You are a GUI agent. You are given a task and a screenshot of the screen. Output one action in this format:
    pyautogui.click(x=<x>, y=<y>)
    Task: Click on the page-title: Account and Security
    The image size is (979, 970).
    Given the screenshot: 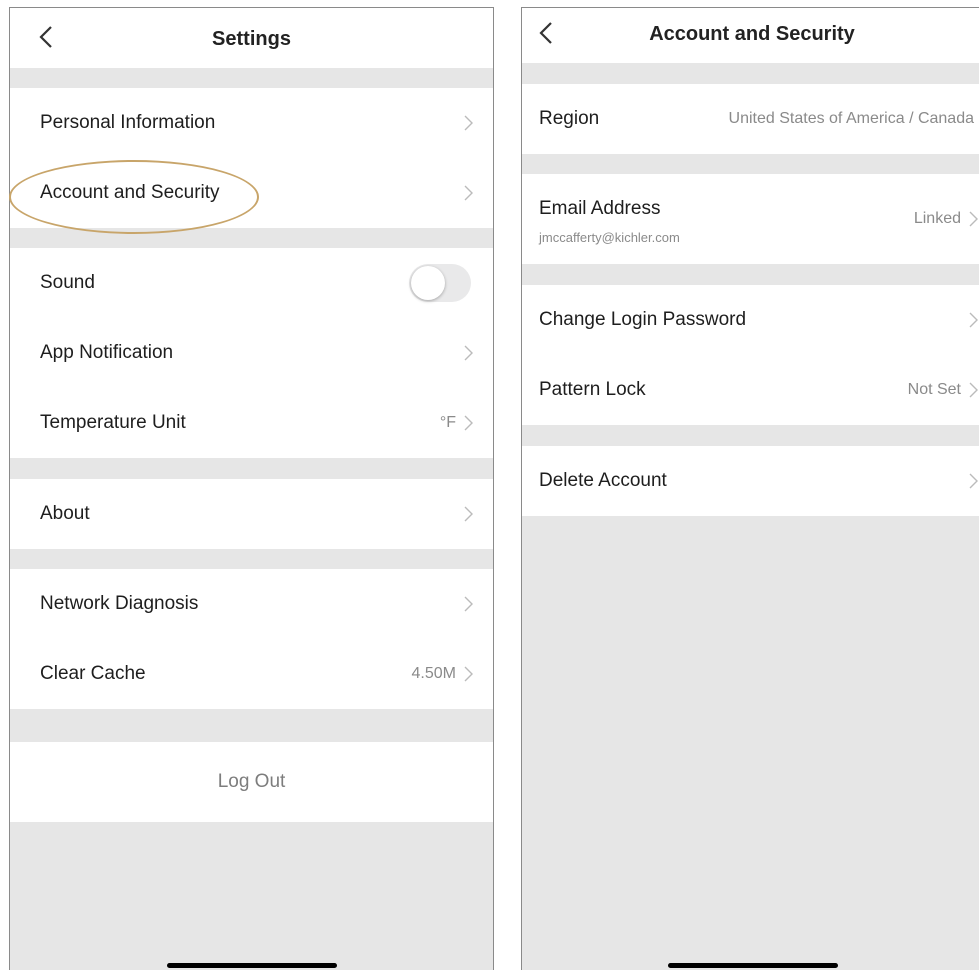 What is the action you would take?
    pyautogui.click(x=752, y=34)
    